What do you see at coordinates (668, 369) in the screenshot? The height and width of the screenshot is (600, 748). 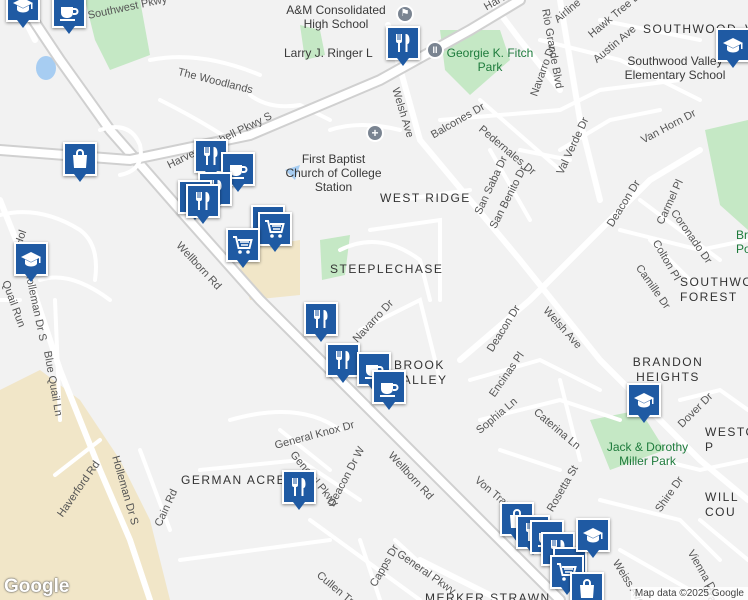 I see `neighborhood-label: BRANDON HEIGHTS` at bounding box center [668, 369].